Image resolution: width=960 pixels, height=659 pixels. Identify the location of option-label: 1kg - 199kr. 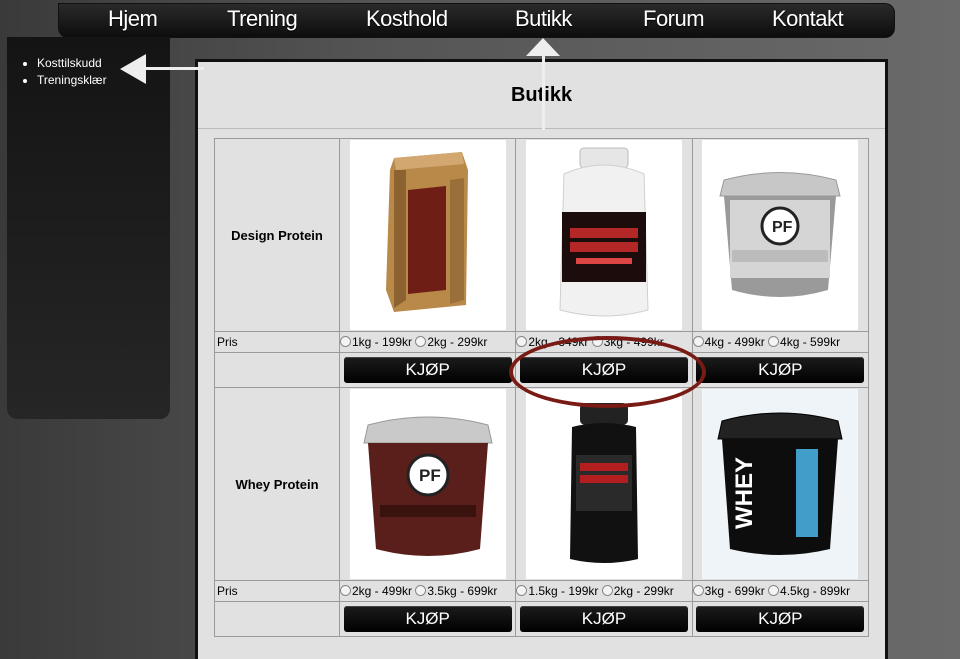
(382, 342).